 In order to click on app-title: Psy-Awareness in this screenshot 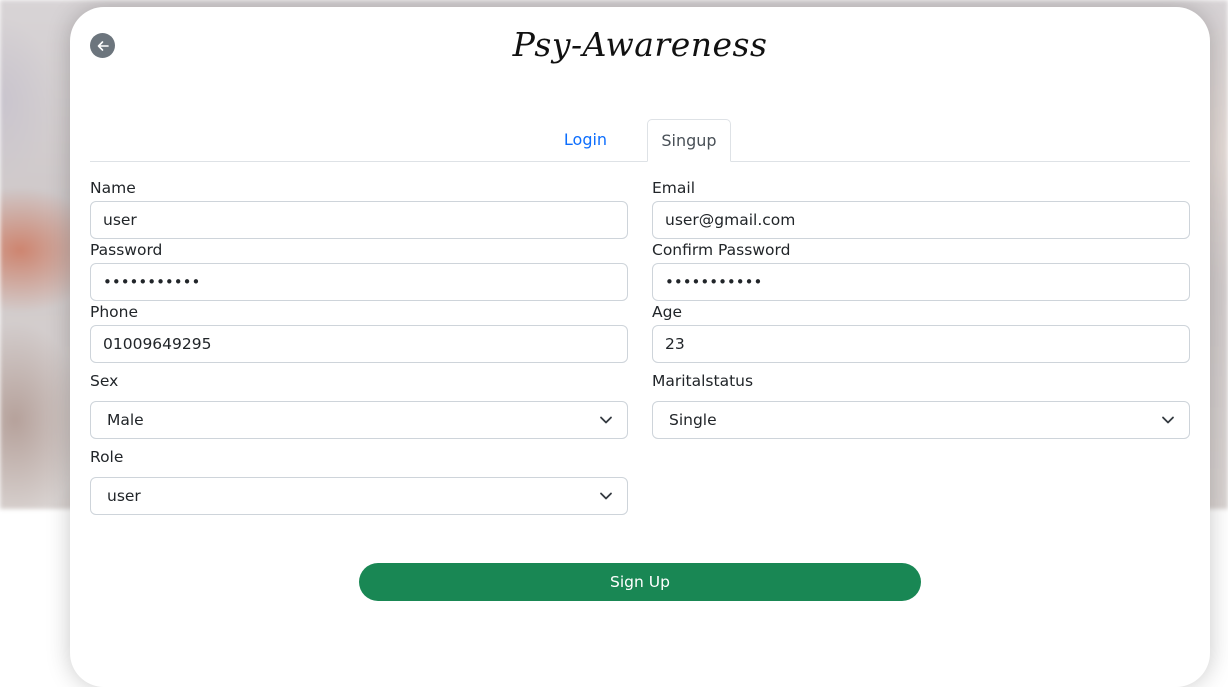, I will do `click(640, 44)`.